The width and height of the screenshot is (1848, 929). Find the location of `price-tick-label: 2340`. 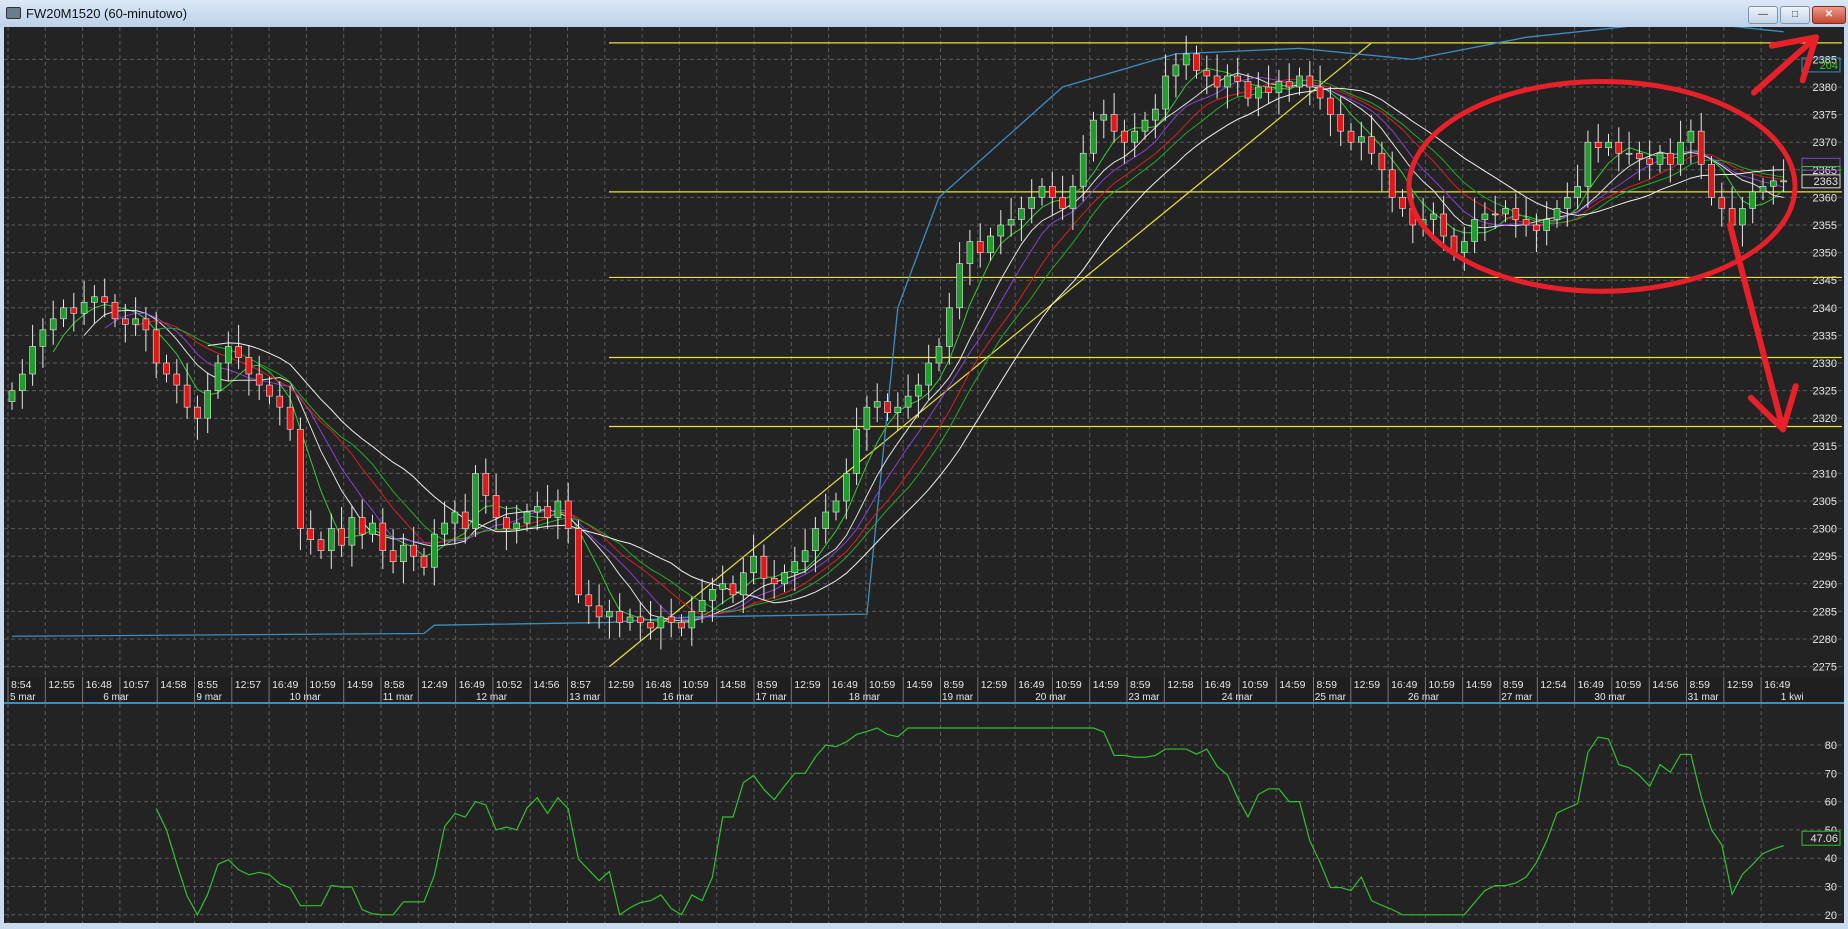

price-tick-label: 2340 is located at coordinates (1825, 309).